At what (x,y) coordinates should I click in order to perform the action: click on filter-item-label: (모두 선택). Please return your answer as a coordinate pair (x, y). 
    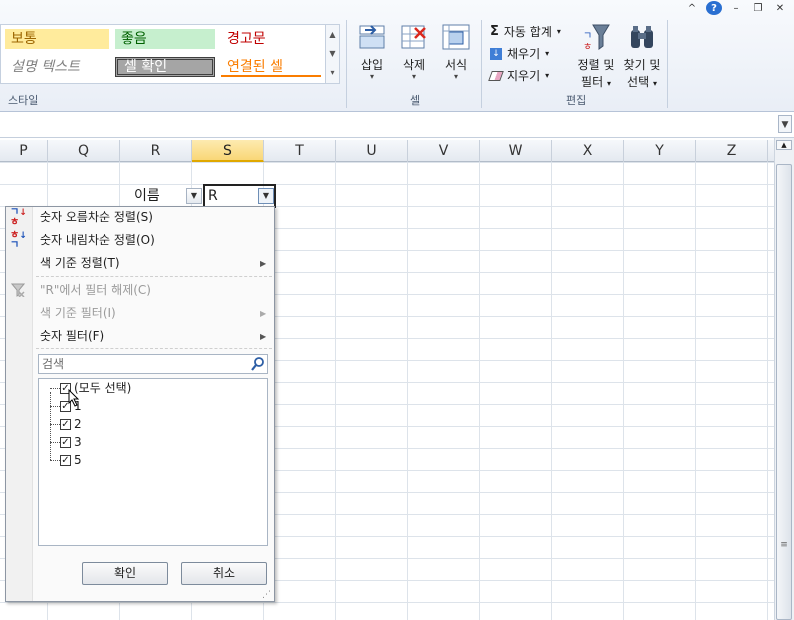
    Looking at the image, I should click on (103, 388).